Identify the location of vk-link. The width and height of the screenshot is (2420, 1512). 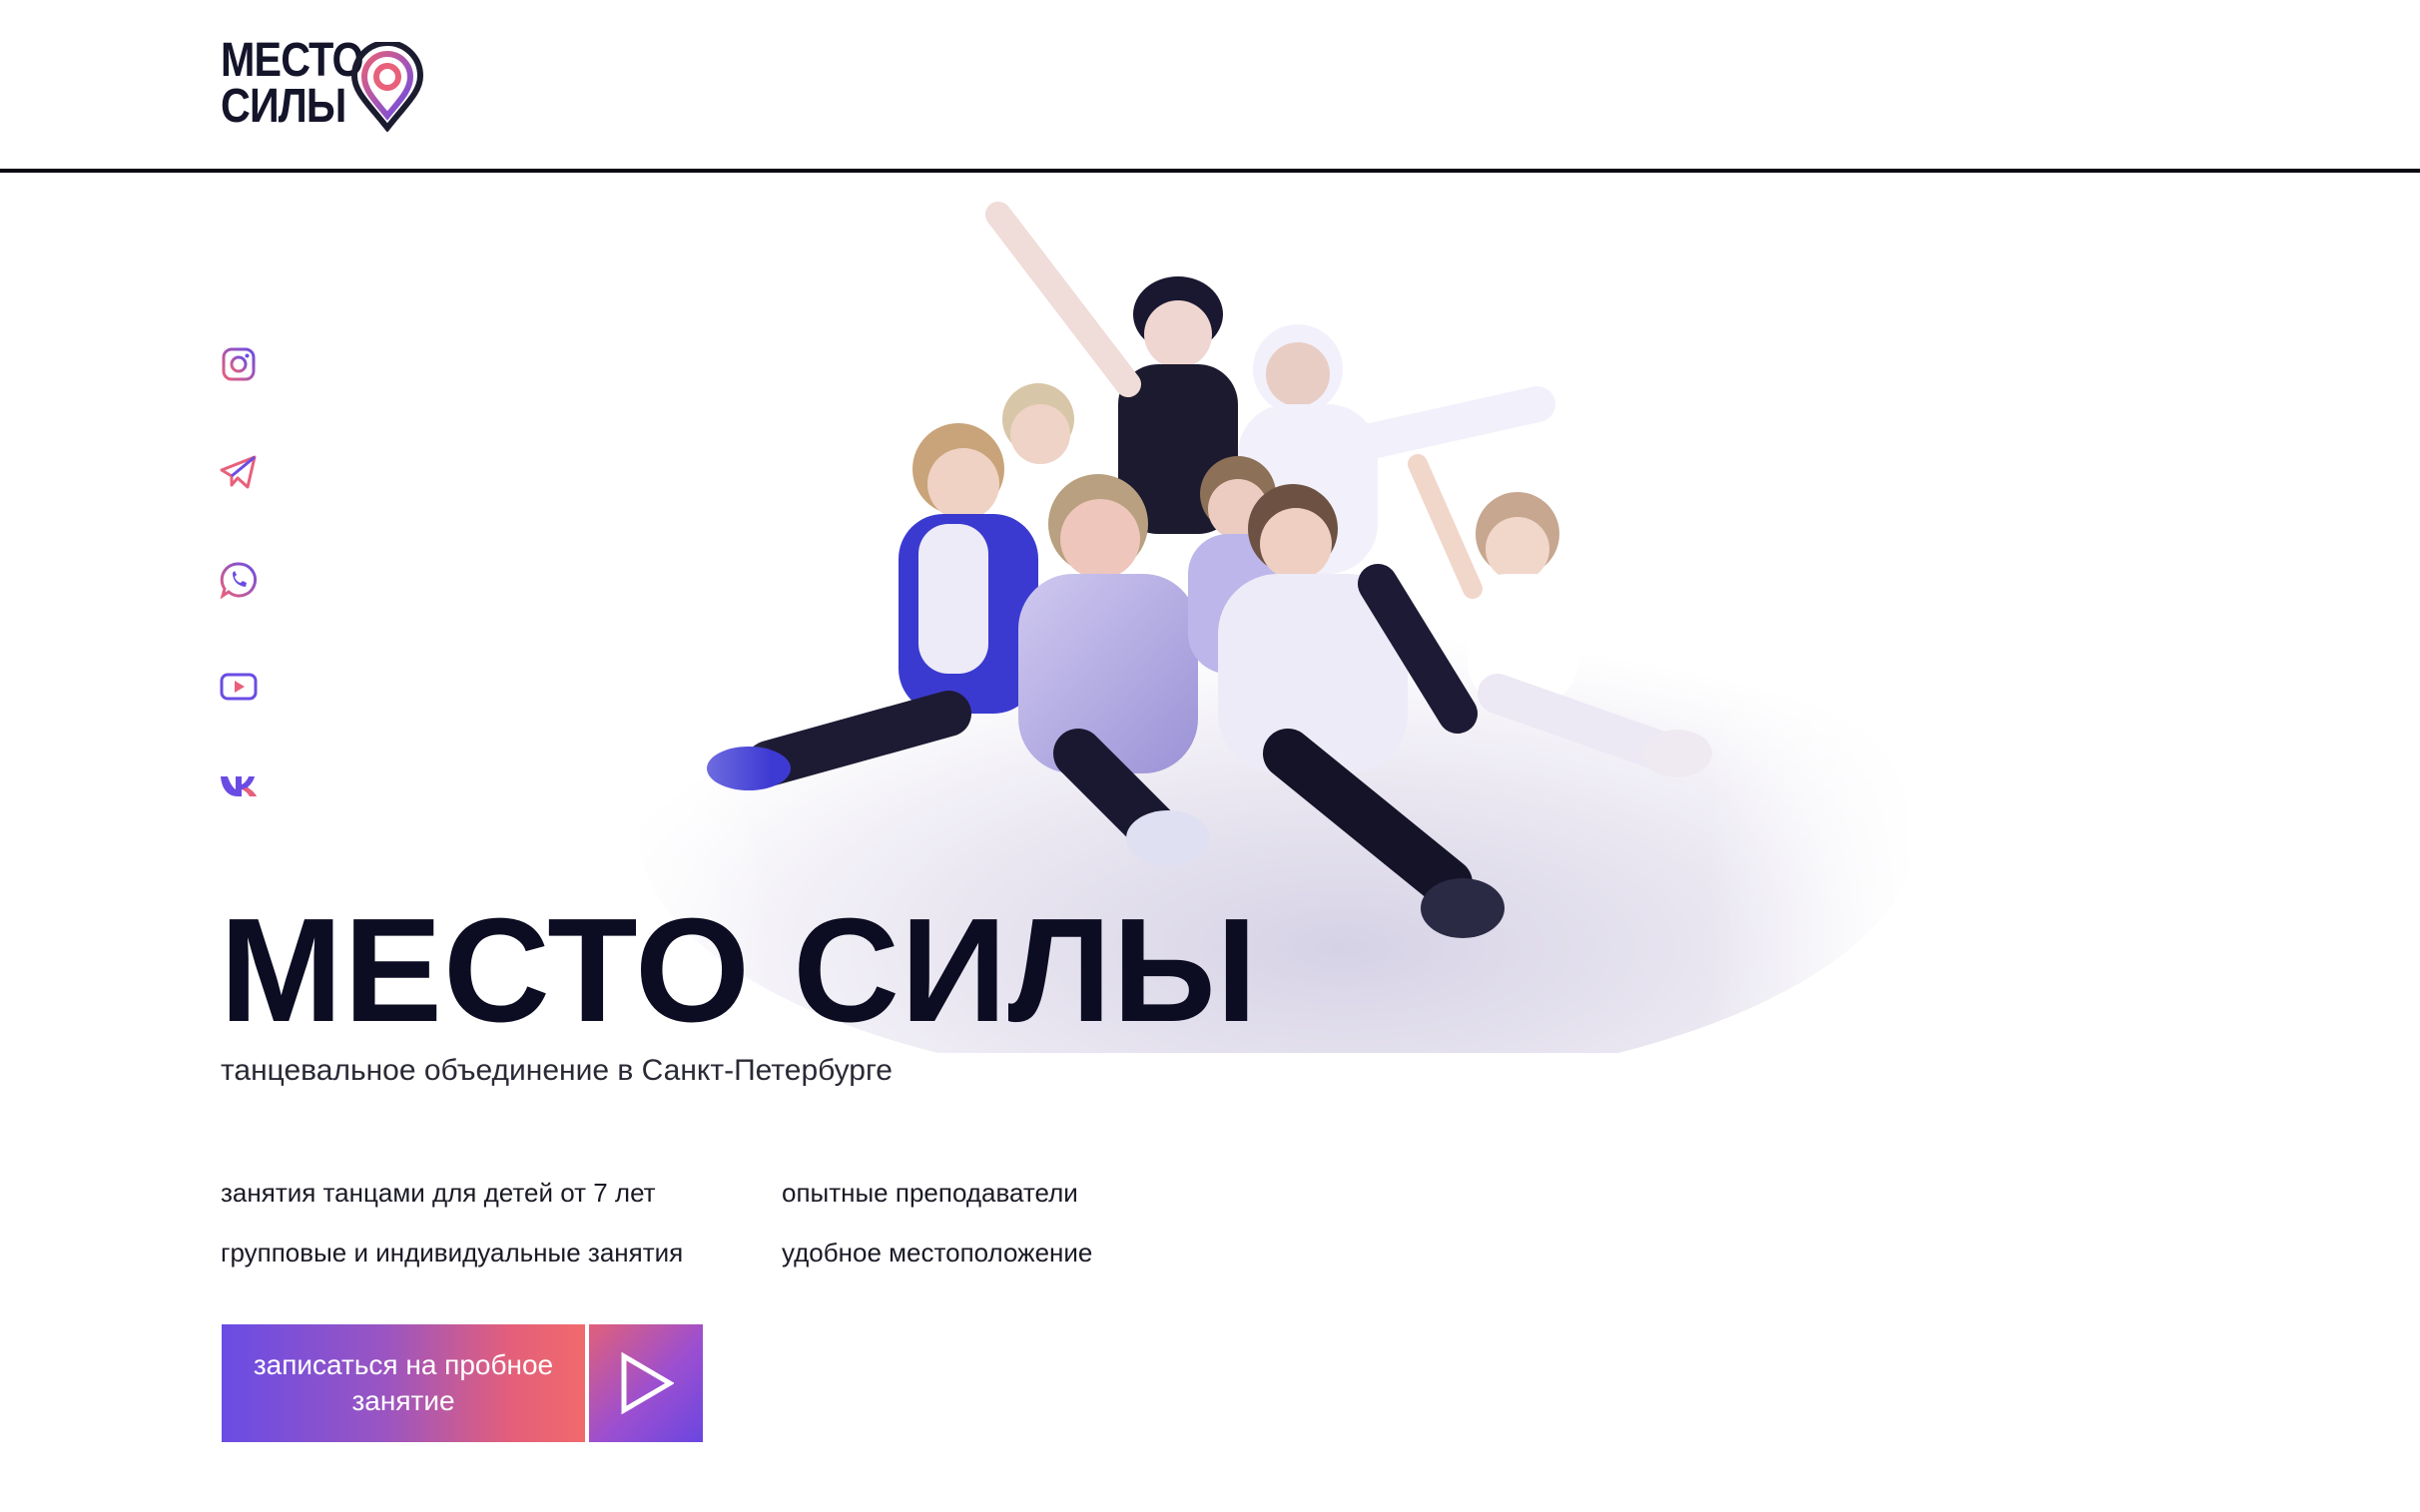
(239, 785).